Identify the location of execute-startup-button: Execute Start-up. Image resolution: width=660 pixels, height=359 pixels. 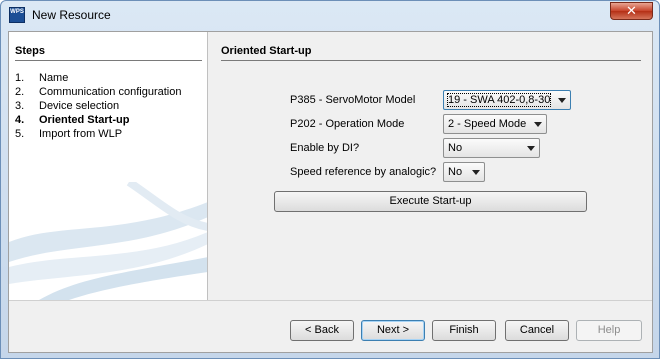
(430, 201).